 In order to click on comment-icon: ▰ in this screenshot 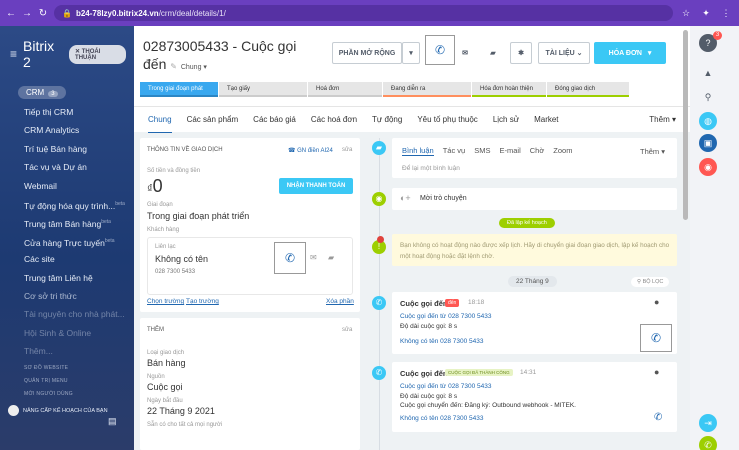, I will do `click(379, 148)`.